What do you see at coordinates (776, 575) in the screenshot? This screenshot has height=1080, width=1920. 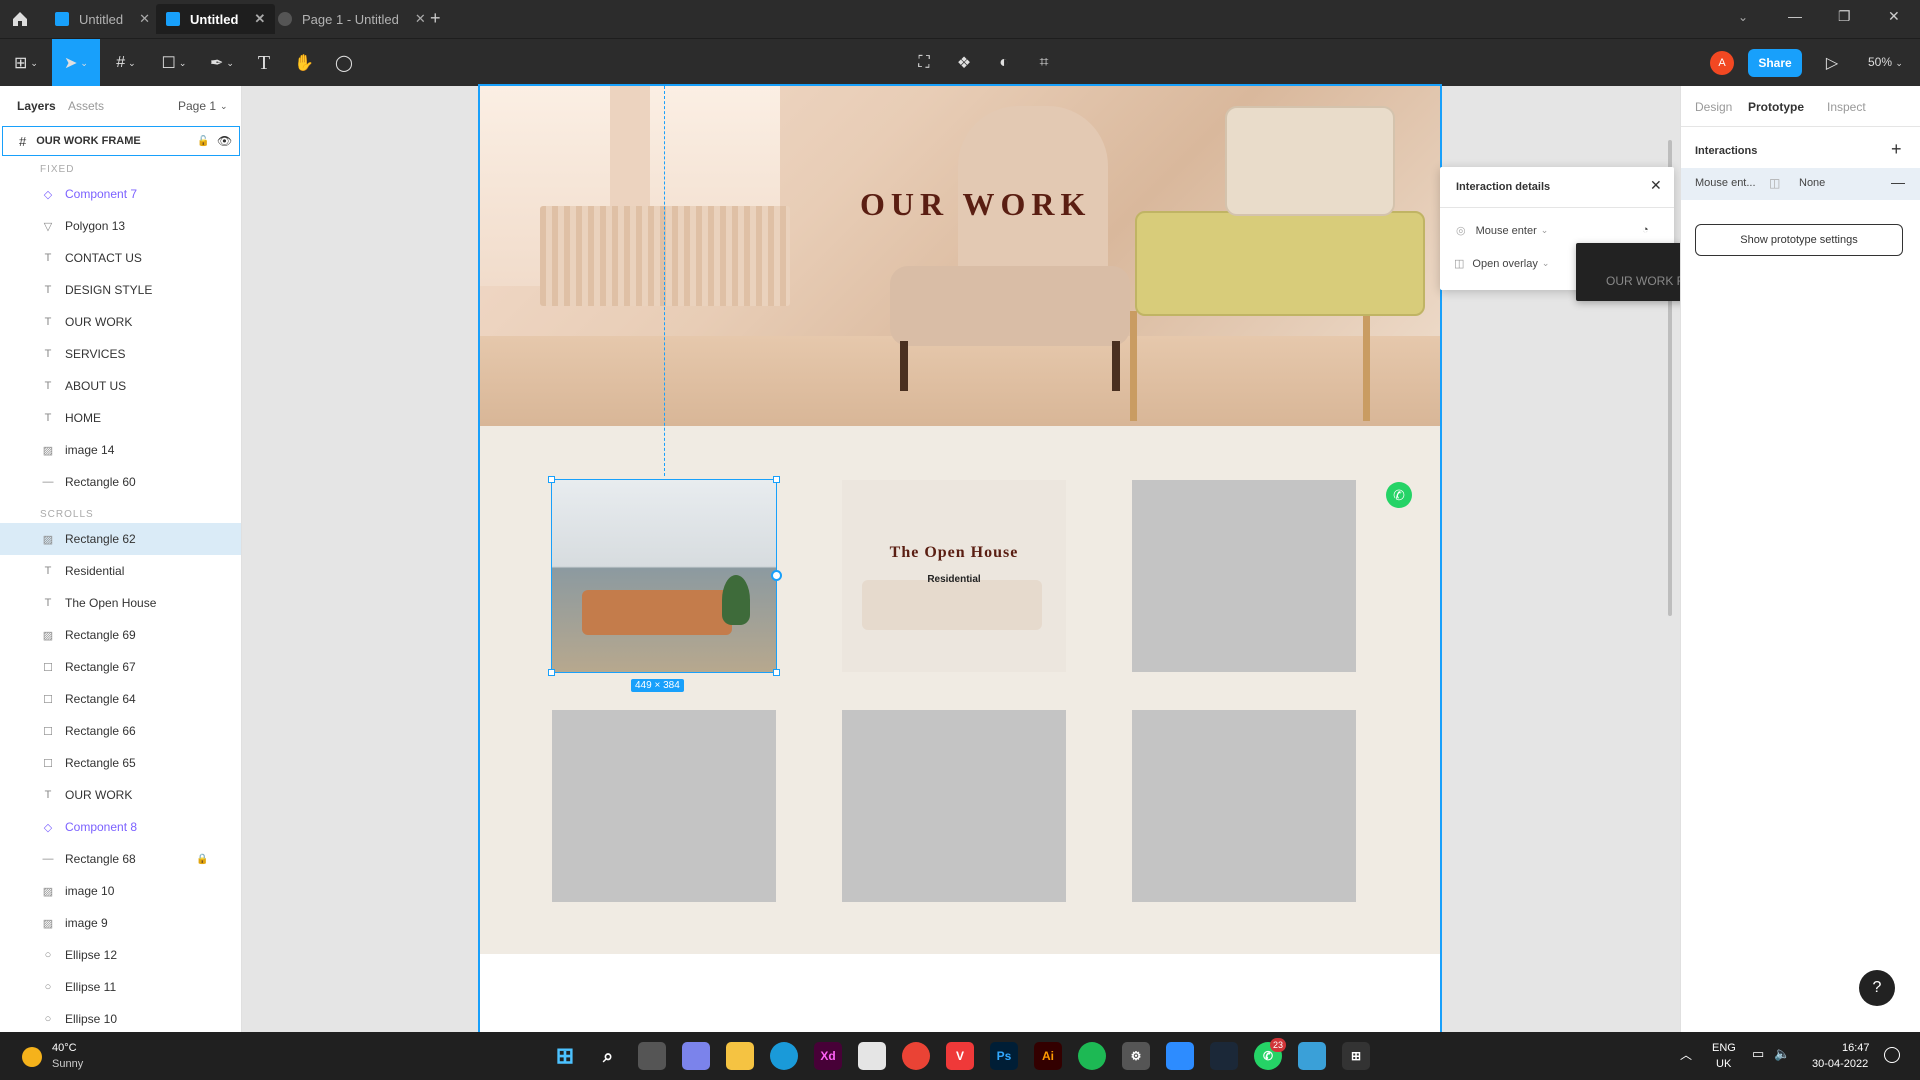 I see `connection-node` at bounding box center [776, 575].